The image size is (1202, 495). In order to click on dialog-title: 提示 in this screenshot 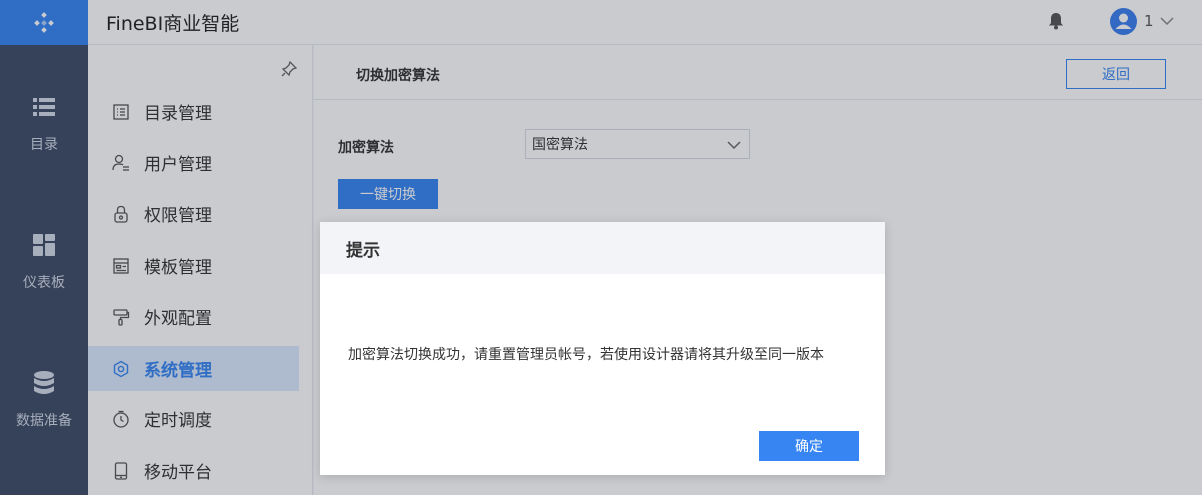, I will do `click(602, 248)`.